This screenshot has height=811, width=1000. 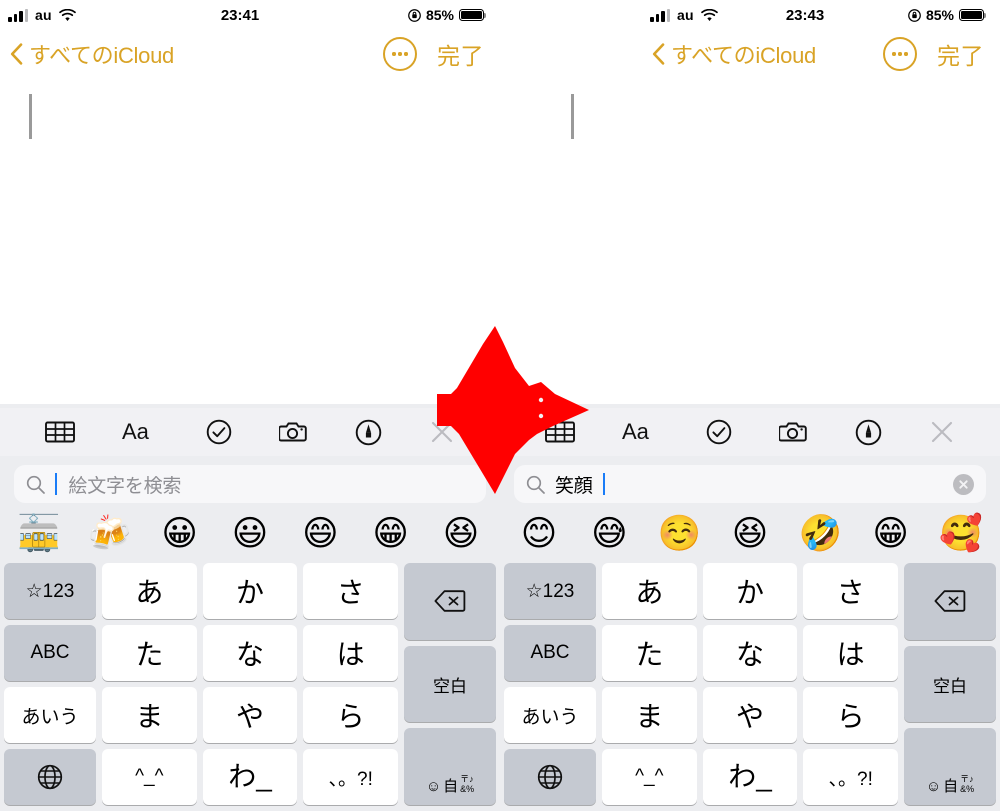 What do you see at coordinates (250, 15) in the screenshot?
I see `status-bar: au 23:41 85%` at bounding box center [250, 15].